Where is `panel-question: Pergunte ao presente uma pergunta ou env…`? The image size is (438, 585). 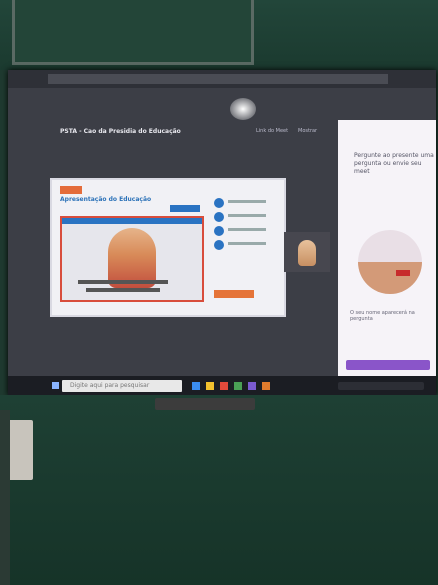
panel-question: Pergunte ao presente uma pergunta ou env… is located at coordinates (394, 163).